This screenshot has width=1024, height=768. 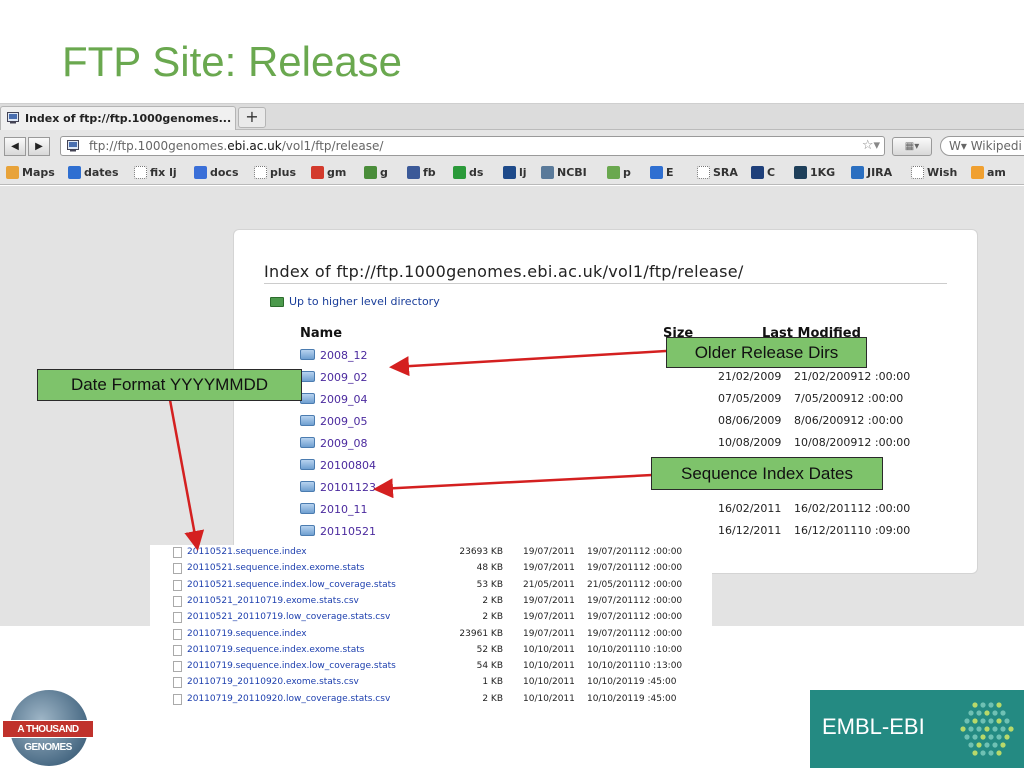 I want to click on file-modified: 10/10/20119 :45:00, so click(x=632, y=682).